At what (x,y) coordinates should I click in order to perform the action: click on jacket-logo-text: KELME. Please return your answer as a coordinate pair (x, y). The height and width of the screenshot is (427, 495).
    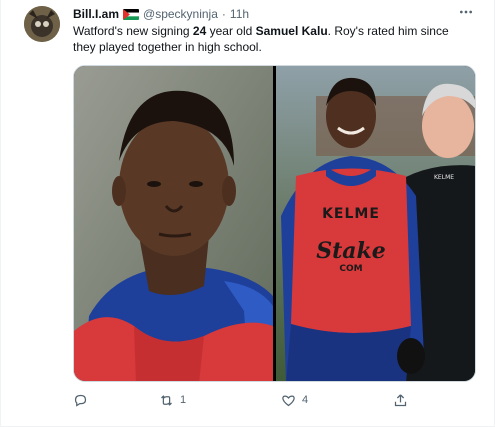
    Looking at the image, I should click on (444, 177).